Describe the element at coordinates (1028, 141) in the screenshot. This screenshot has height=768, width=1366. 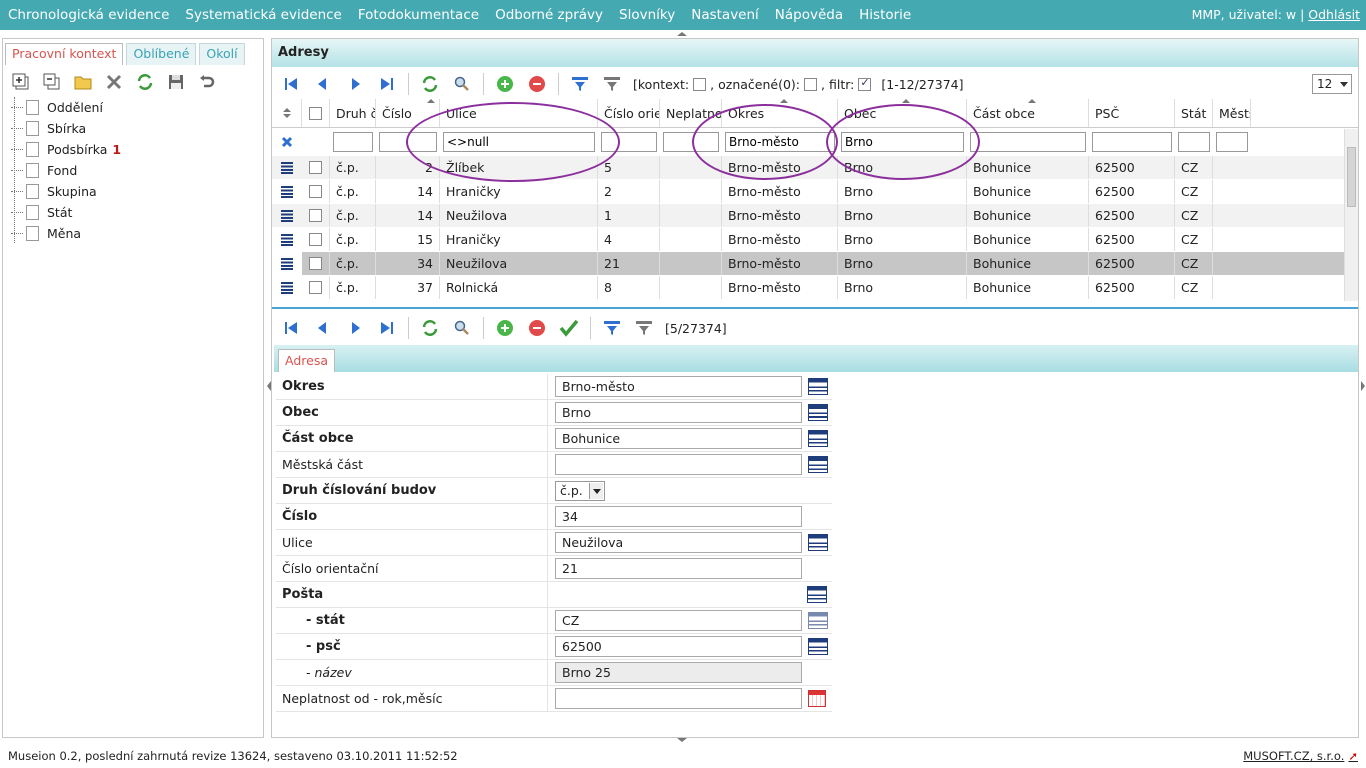
I see `filter-cast-input` at that location.